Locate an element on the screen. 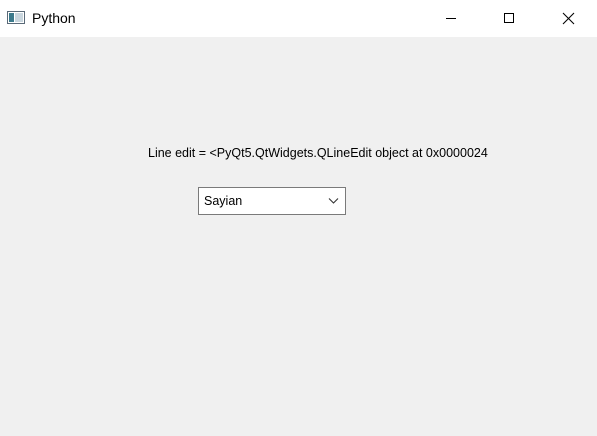 This screenshot has width=597, height=436. window-title: Python is located at coordinates (54, 18).